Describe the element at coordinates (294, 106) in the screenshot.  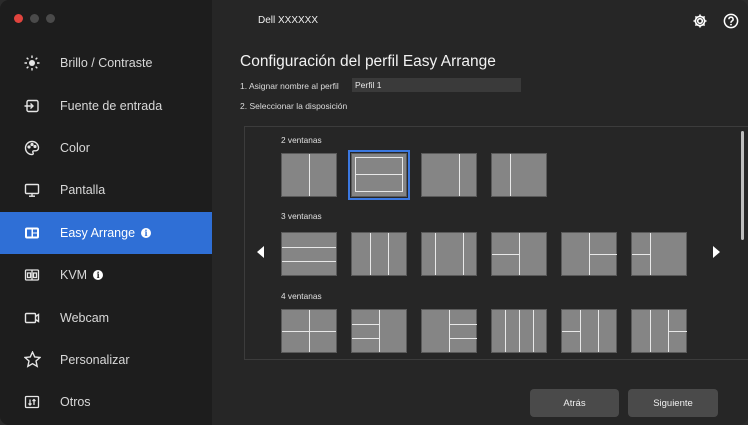
I see `step2-label: 2. Seleccionar la disposición` at that location.